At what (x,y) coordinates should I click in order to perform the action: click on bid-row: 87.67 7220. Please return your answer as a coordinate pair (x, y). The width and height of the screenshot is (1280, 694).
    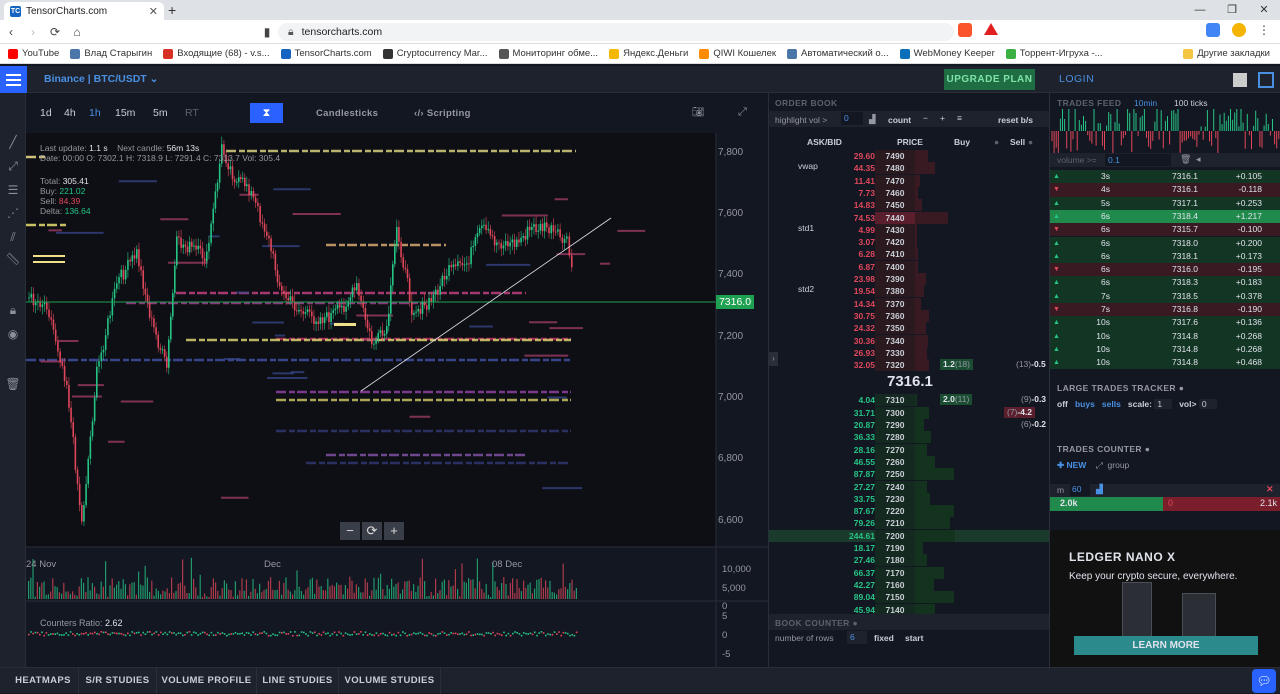
    Looking at the image, I should click on (909, 511).